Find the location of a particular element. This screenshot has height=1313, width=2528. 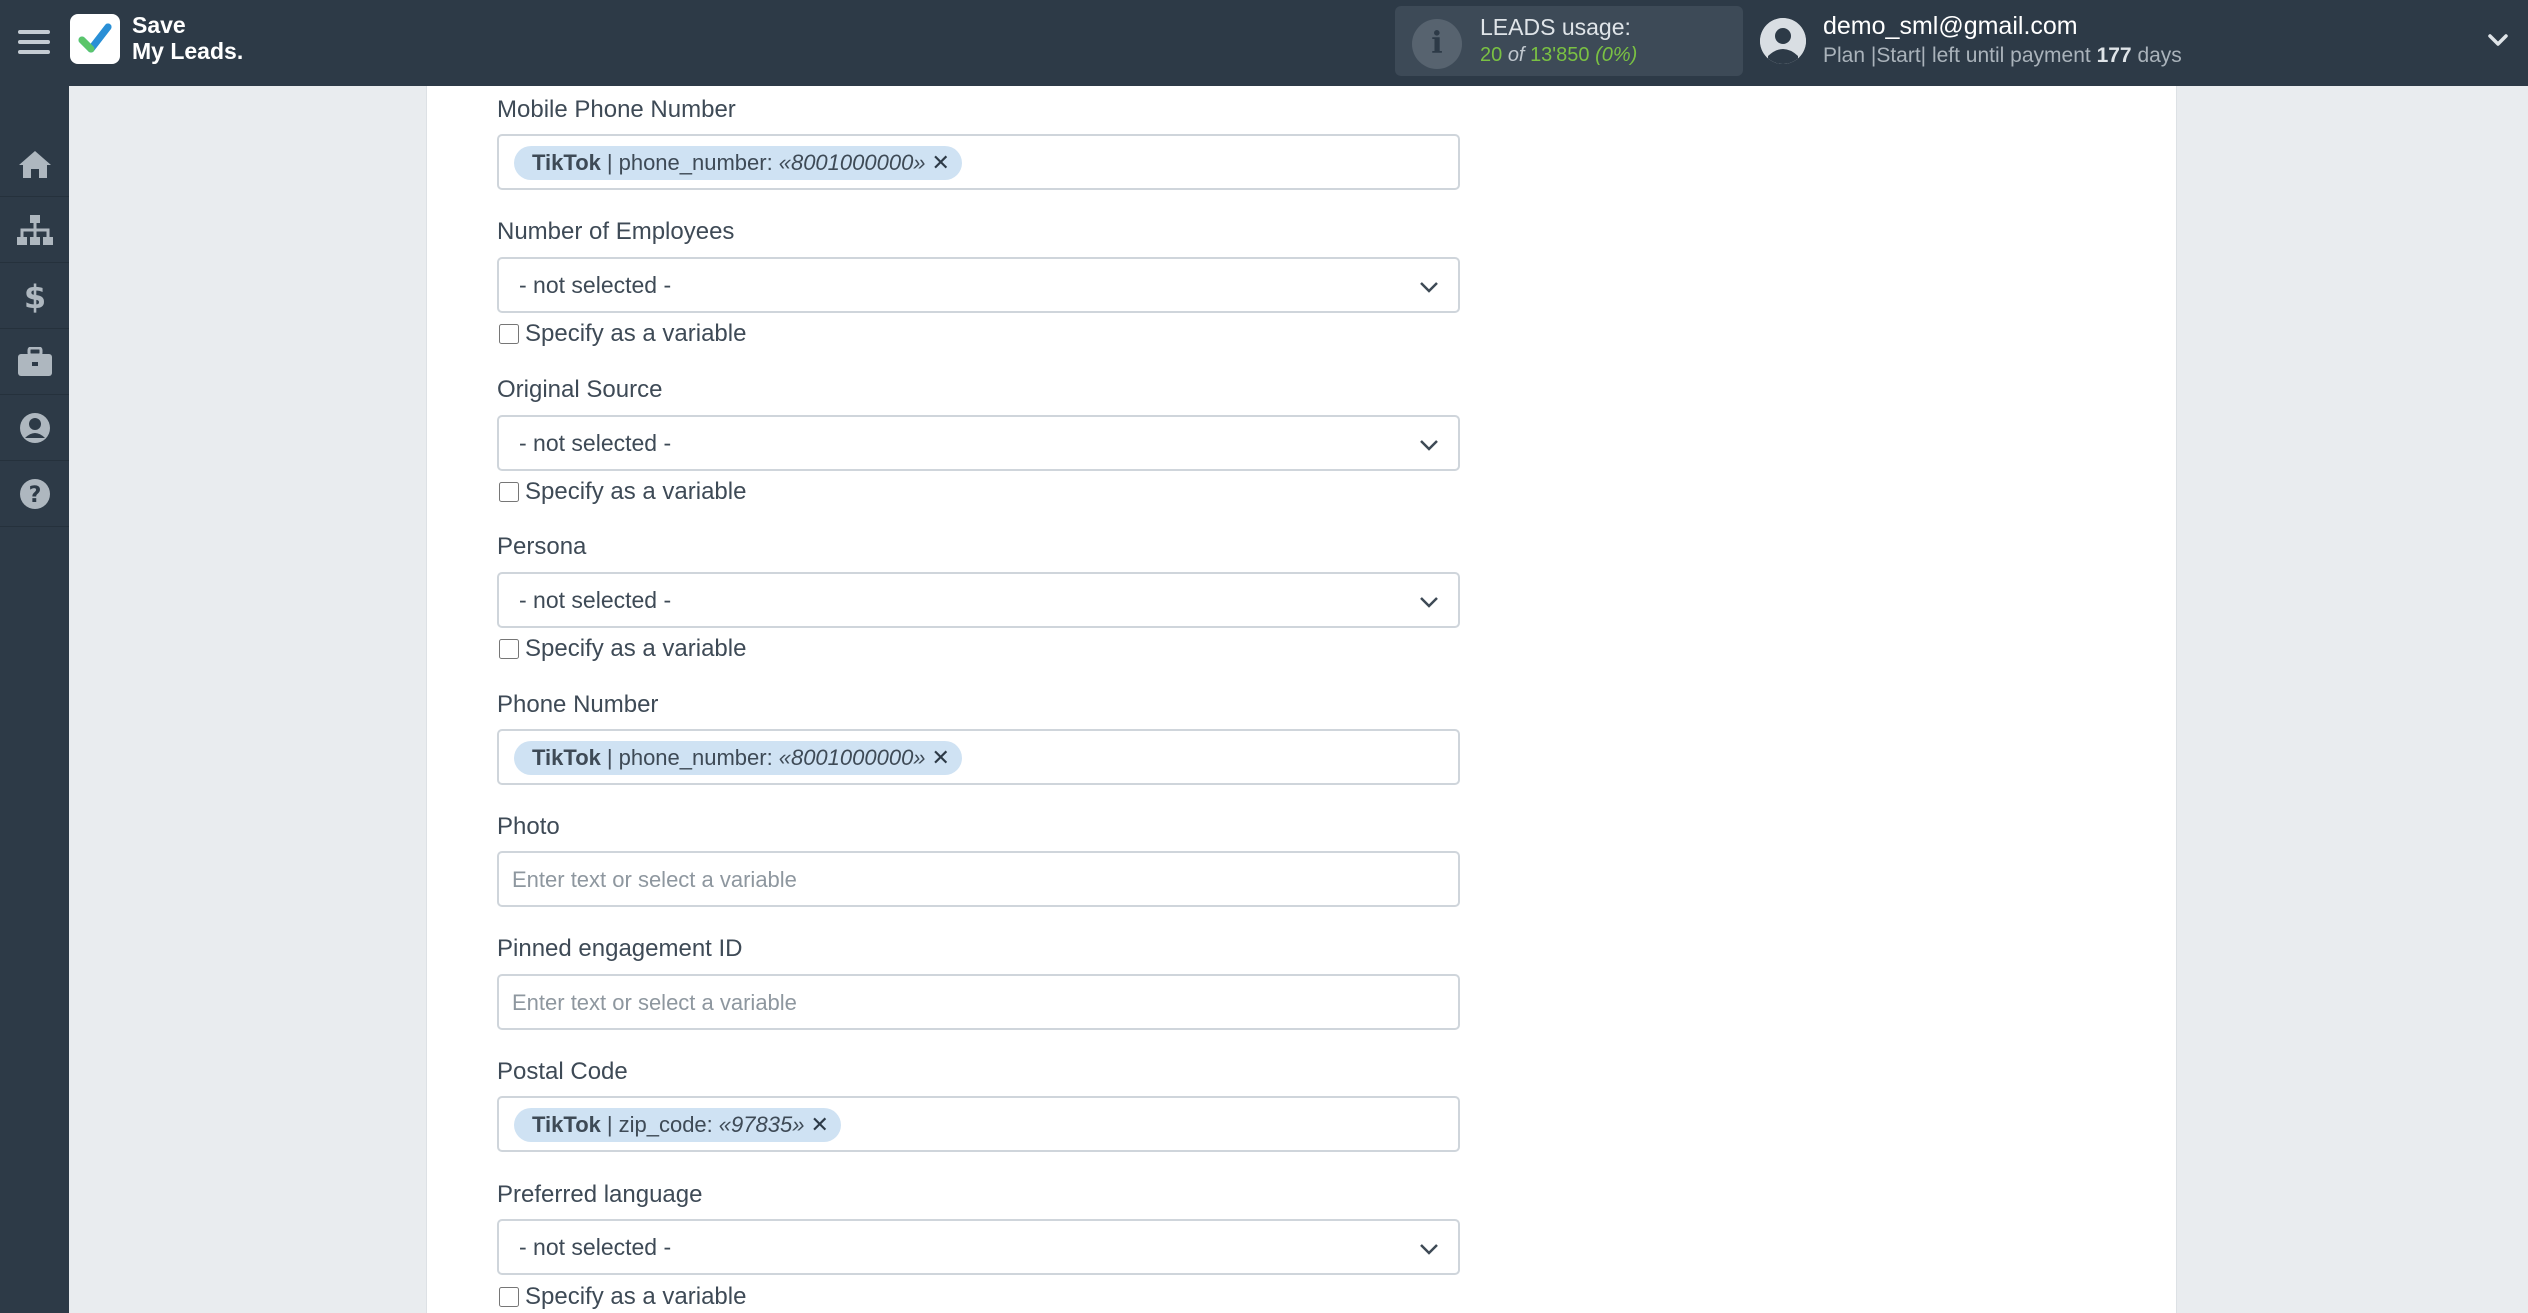

photo-input: Enter text or select a variable is located at coordinates (978, 879).